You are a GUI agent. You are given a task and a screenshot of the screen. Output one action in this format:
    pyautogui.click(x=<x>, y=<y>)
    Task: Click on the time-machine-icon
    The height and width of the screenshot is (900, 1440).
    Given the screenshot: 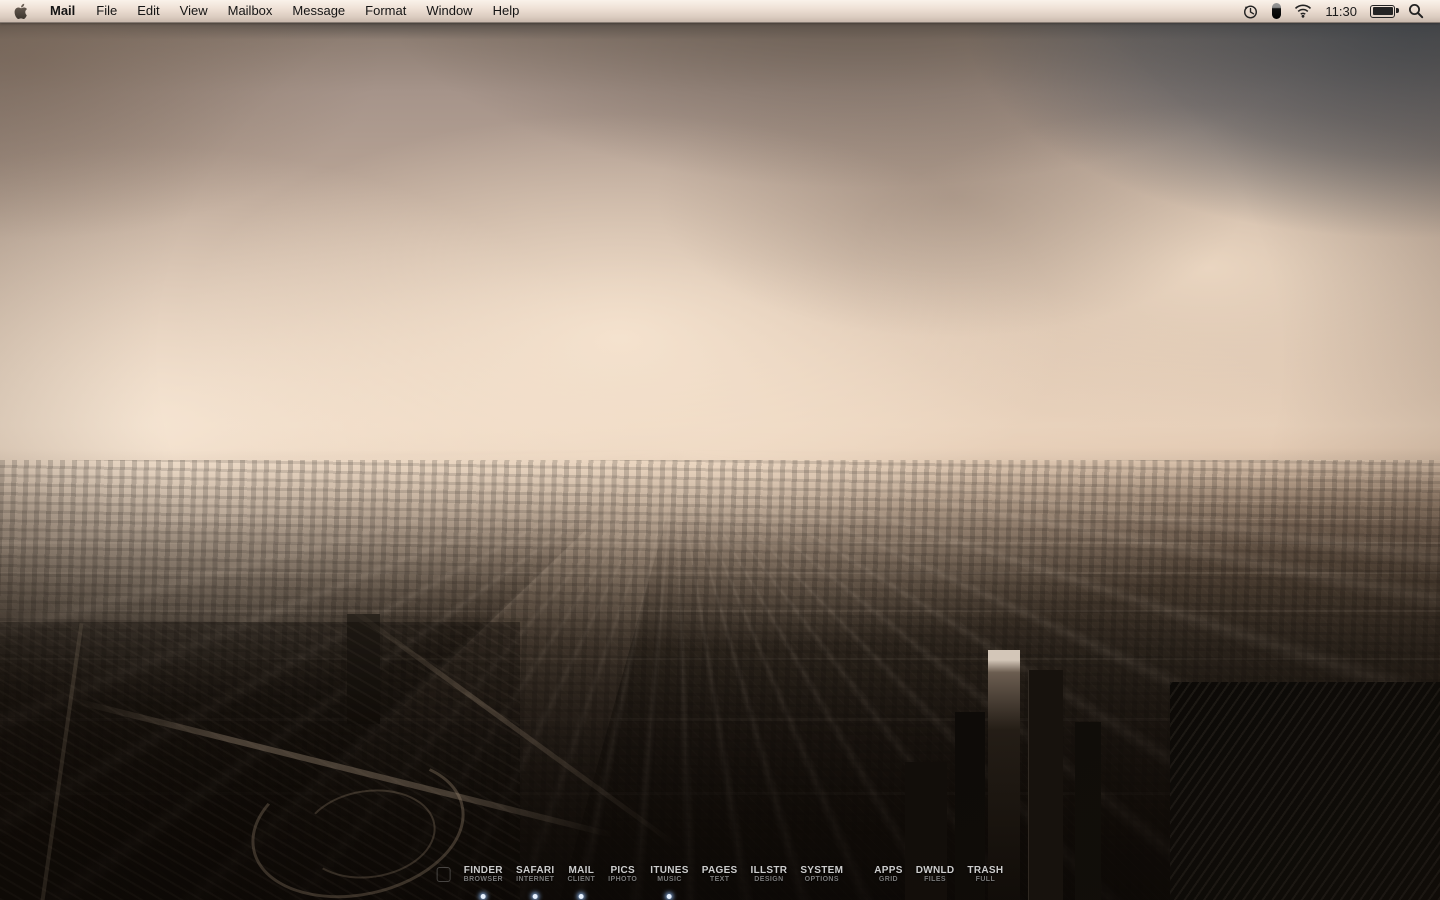 What is the action you would take?
    pyautogui.click(x=1250, y=11)
    